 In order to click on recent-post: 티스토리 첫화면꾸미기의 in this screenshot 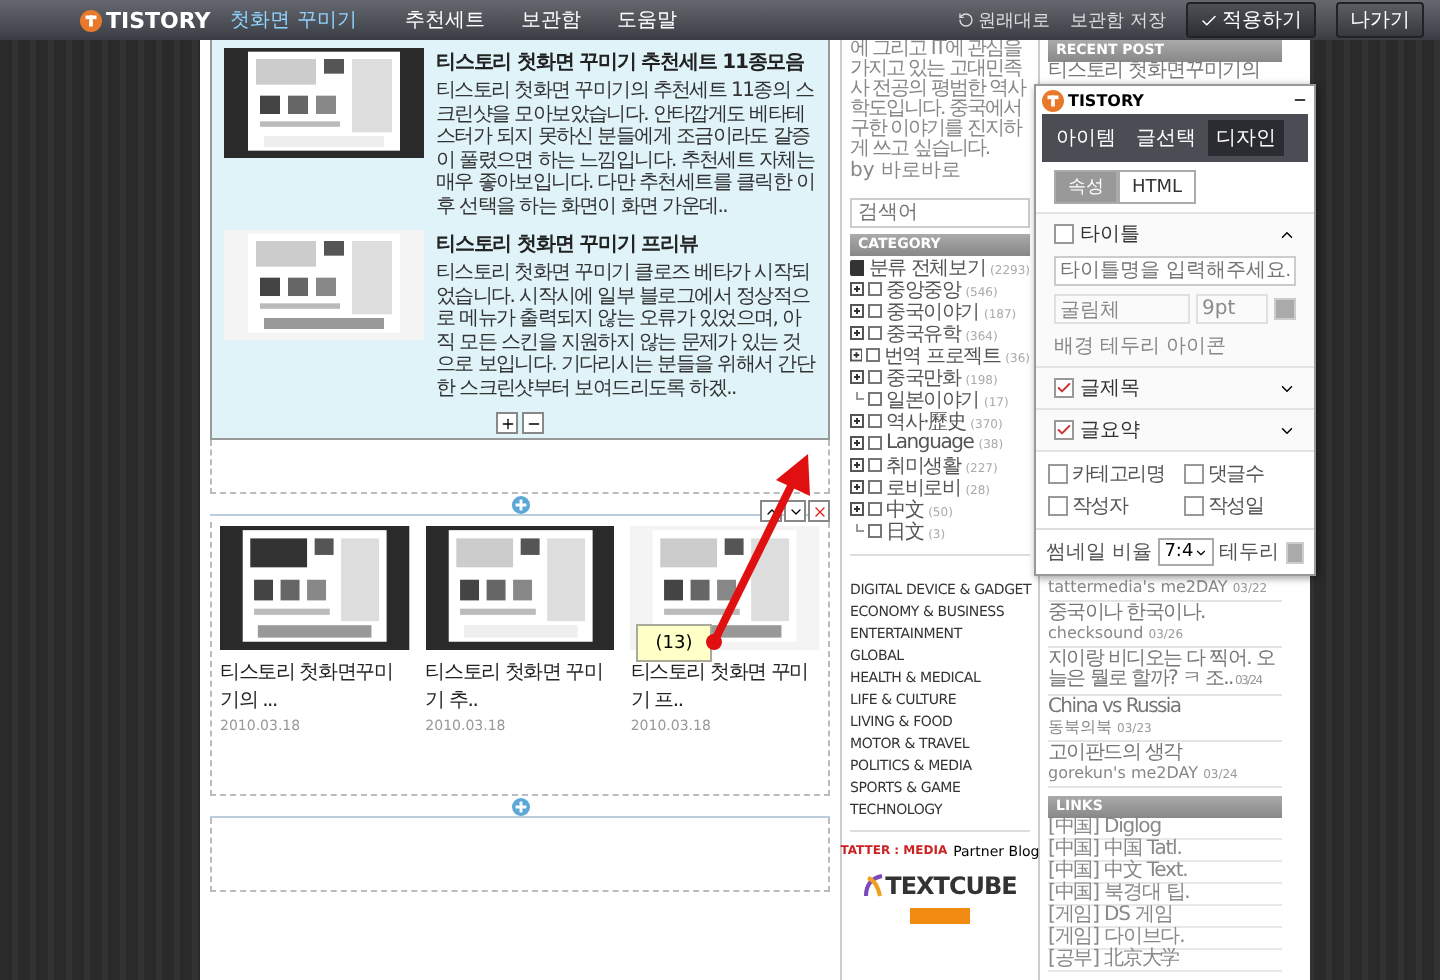, I will do `click(1165, 72)`.